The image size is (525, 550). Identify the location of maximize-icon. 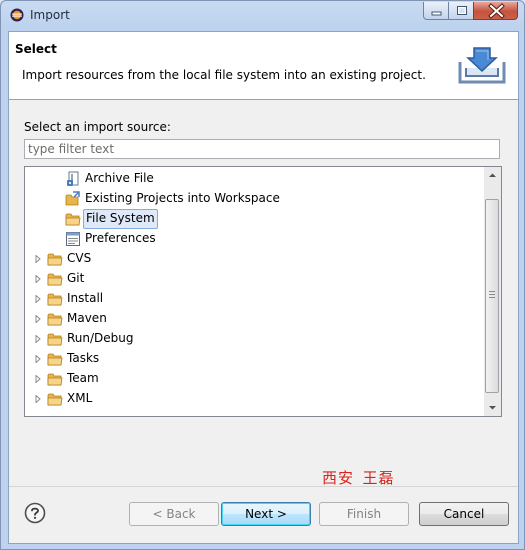
(462, 10).